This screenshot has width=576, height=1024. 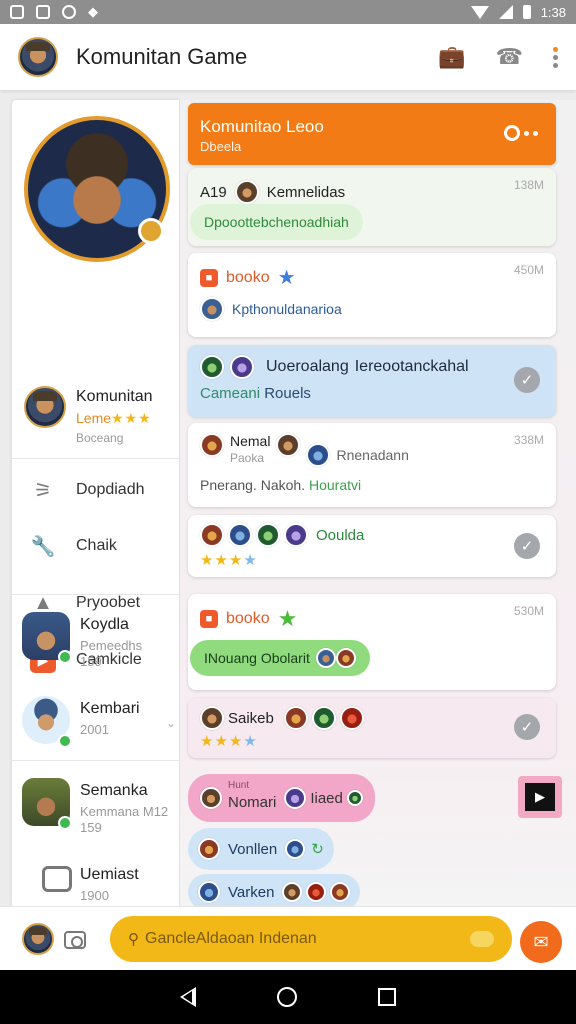 I want to click on sidebar-item-chaik: 🔧 Chaik, so click(x=104, y=546).